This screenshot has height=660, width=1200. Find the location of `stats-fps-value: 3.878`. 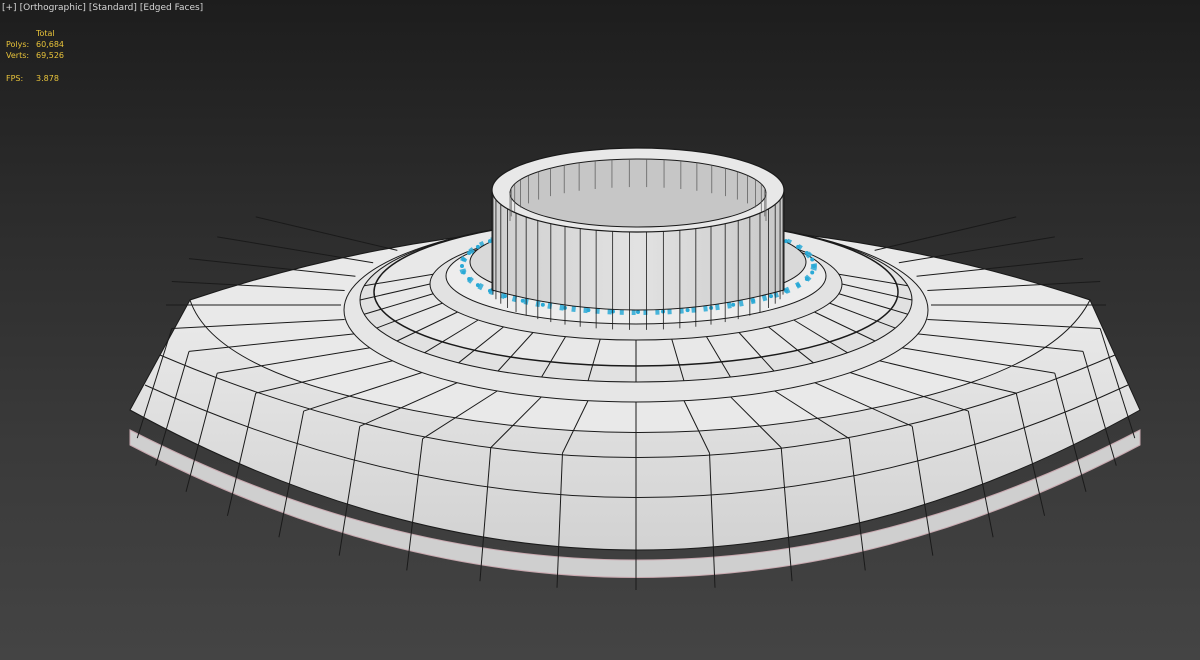

stats-fps-value: 3.878 is located at coordinates (47, 78).